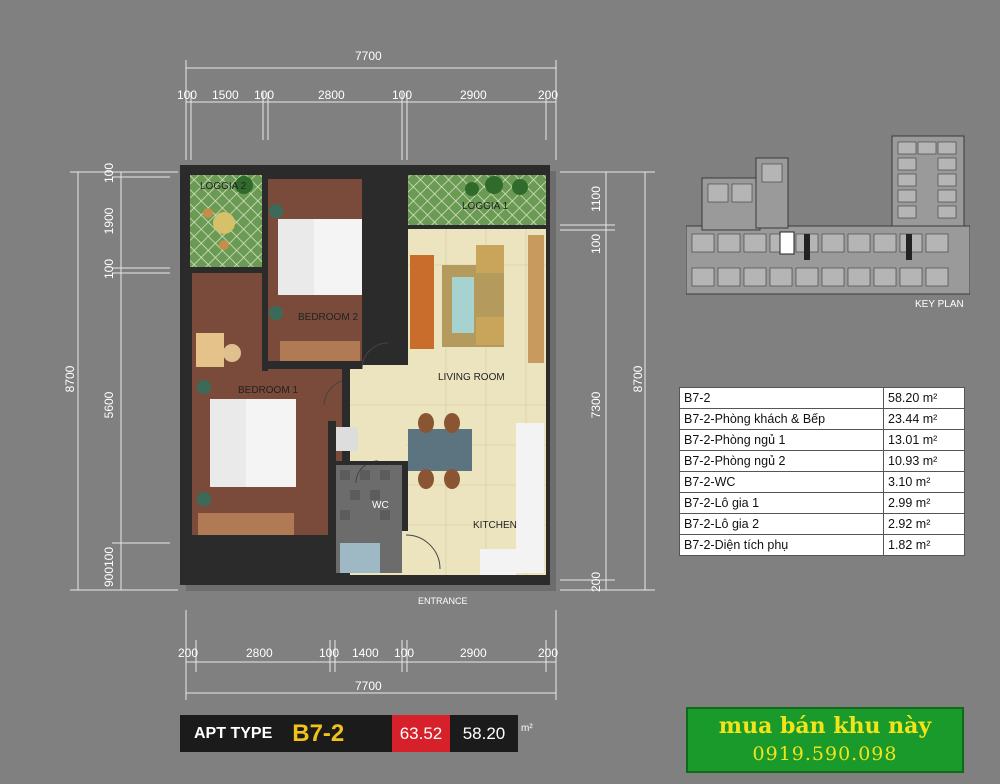 This screenshot has width=1000, height=784. I want to click on area-value: 10.93 m², so click(924, 461).